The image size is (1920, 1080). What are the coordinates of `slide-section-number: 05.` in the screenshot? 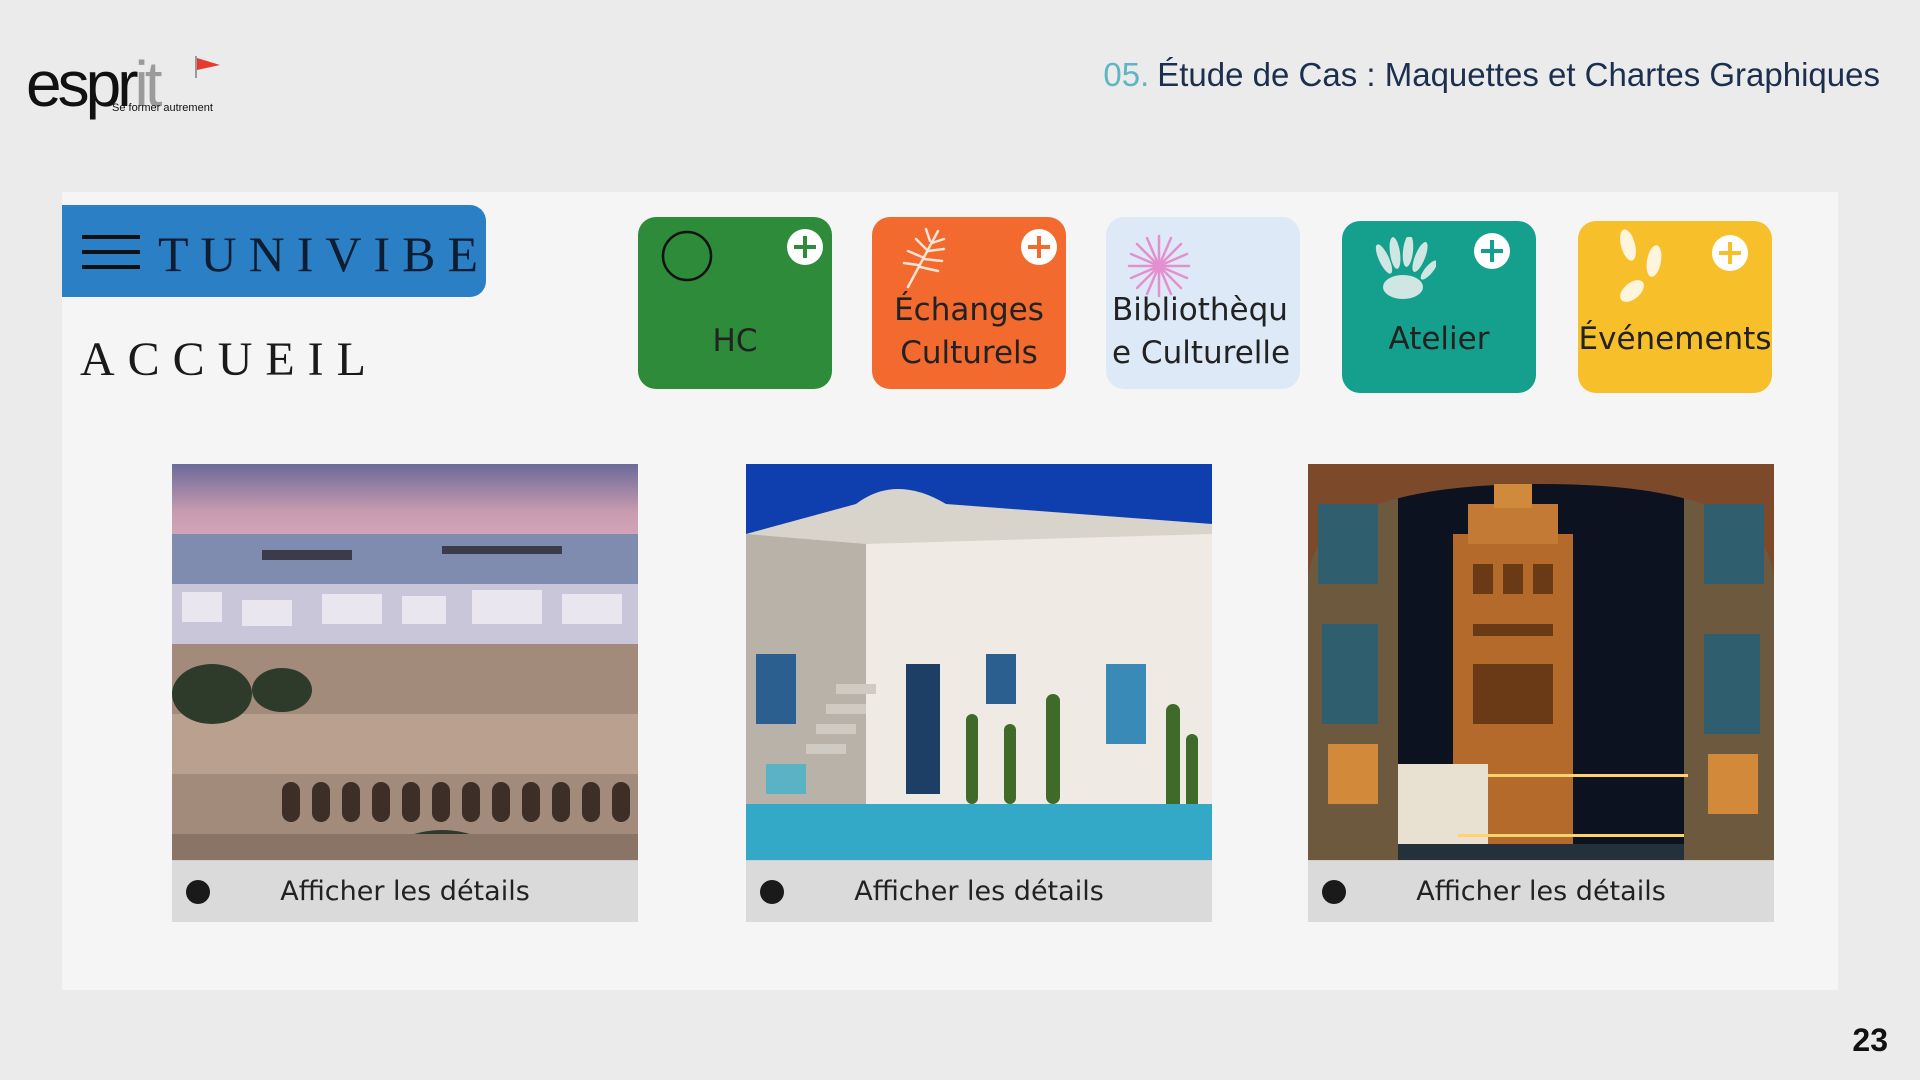 It's located at (1126, 74).